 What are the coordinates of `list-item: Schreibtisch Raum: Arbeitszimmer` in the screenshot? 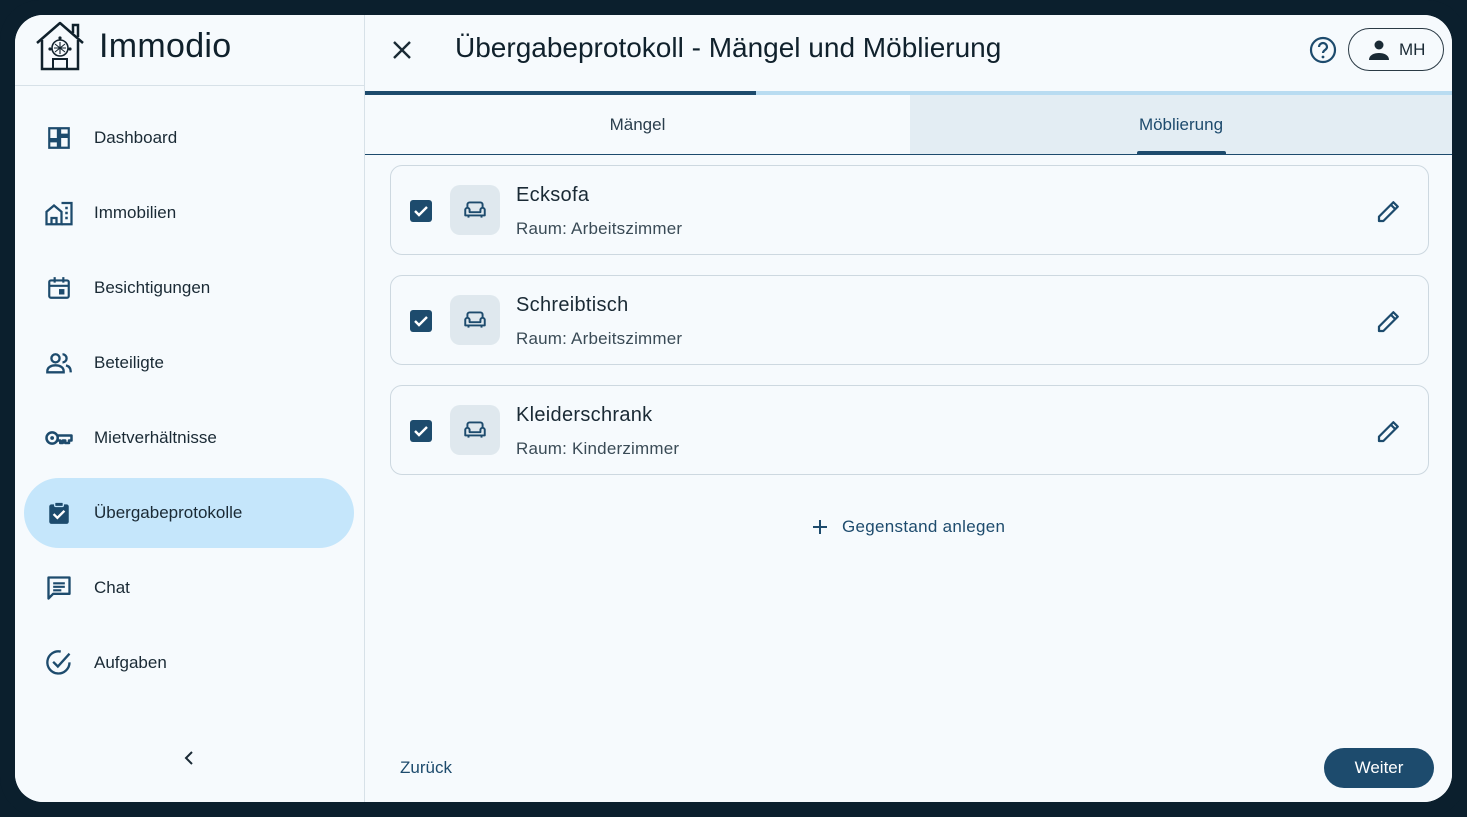 It's located at (909, 320).